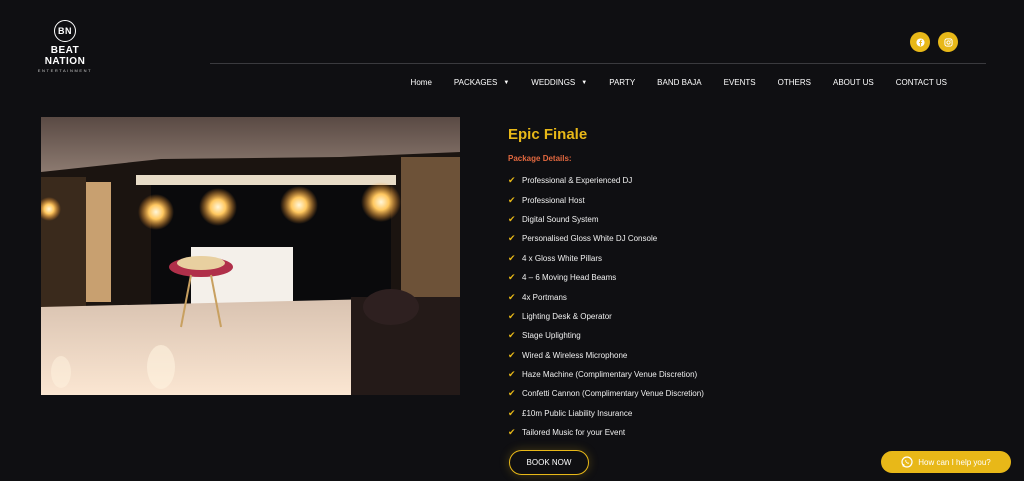 The image size is (1024, 481). I want to click on list-item: ✔ Digital Sound System, so click(658, 219).